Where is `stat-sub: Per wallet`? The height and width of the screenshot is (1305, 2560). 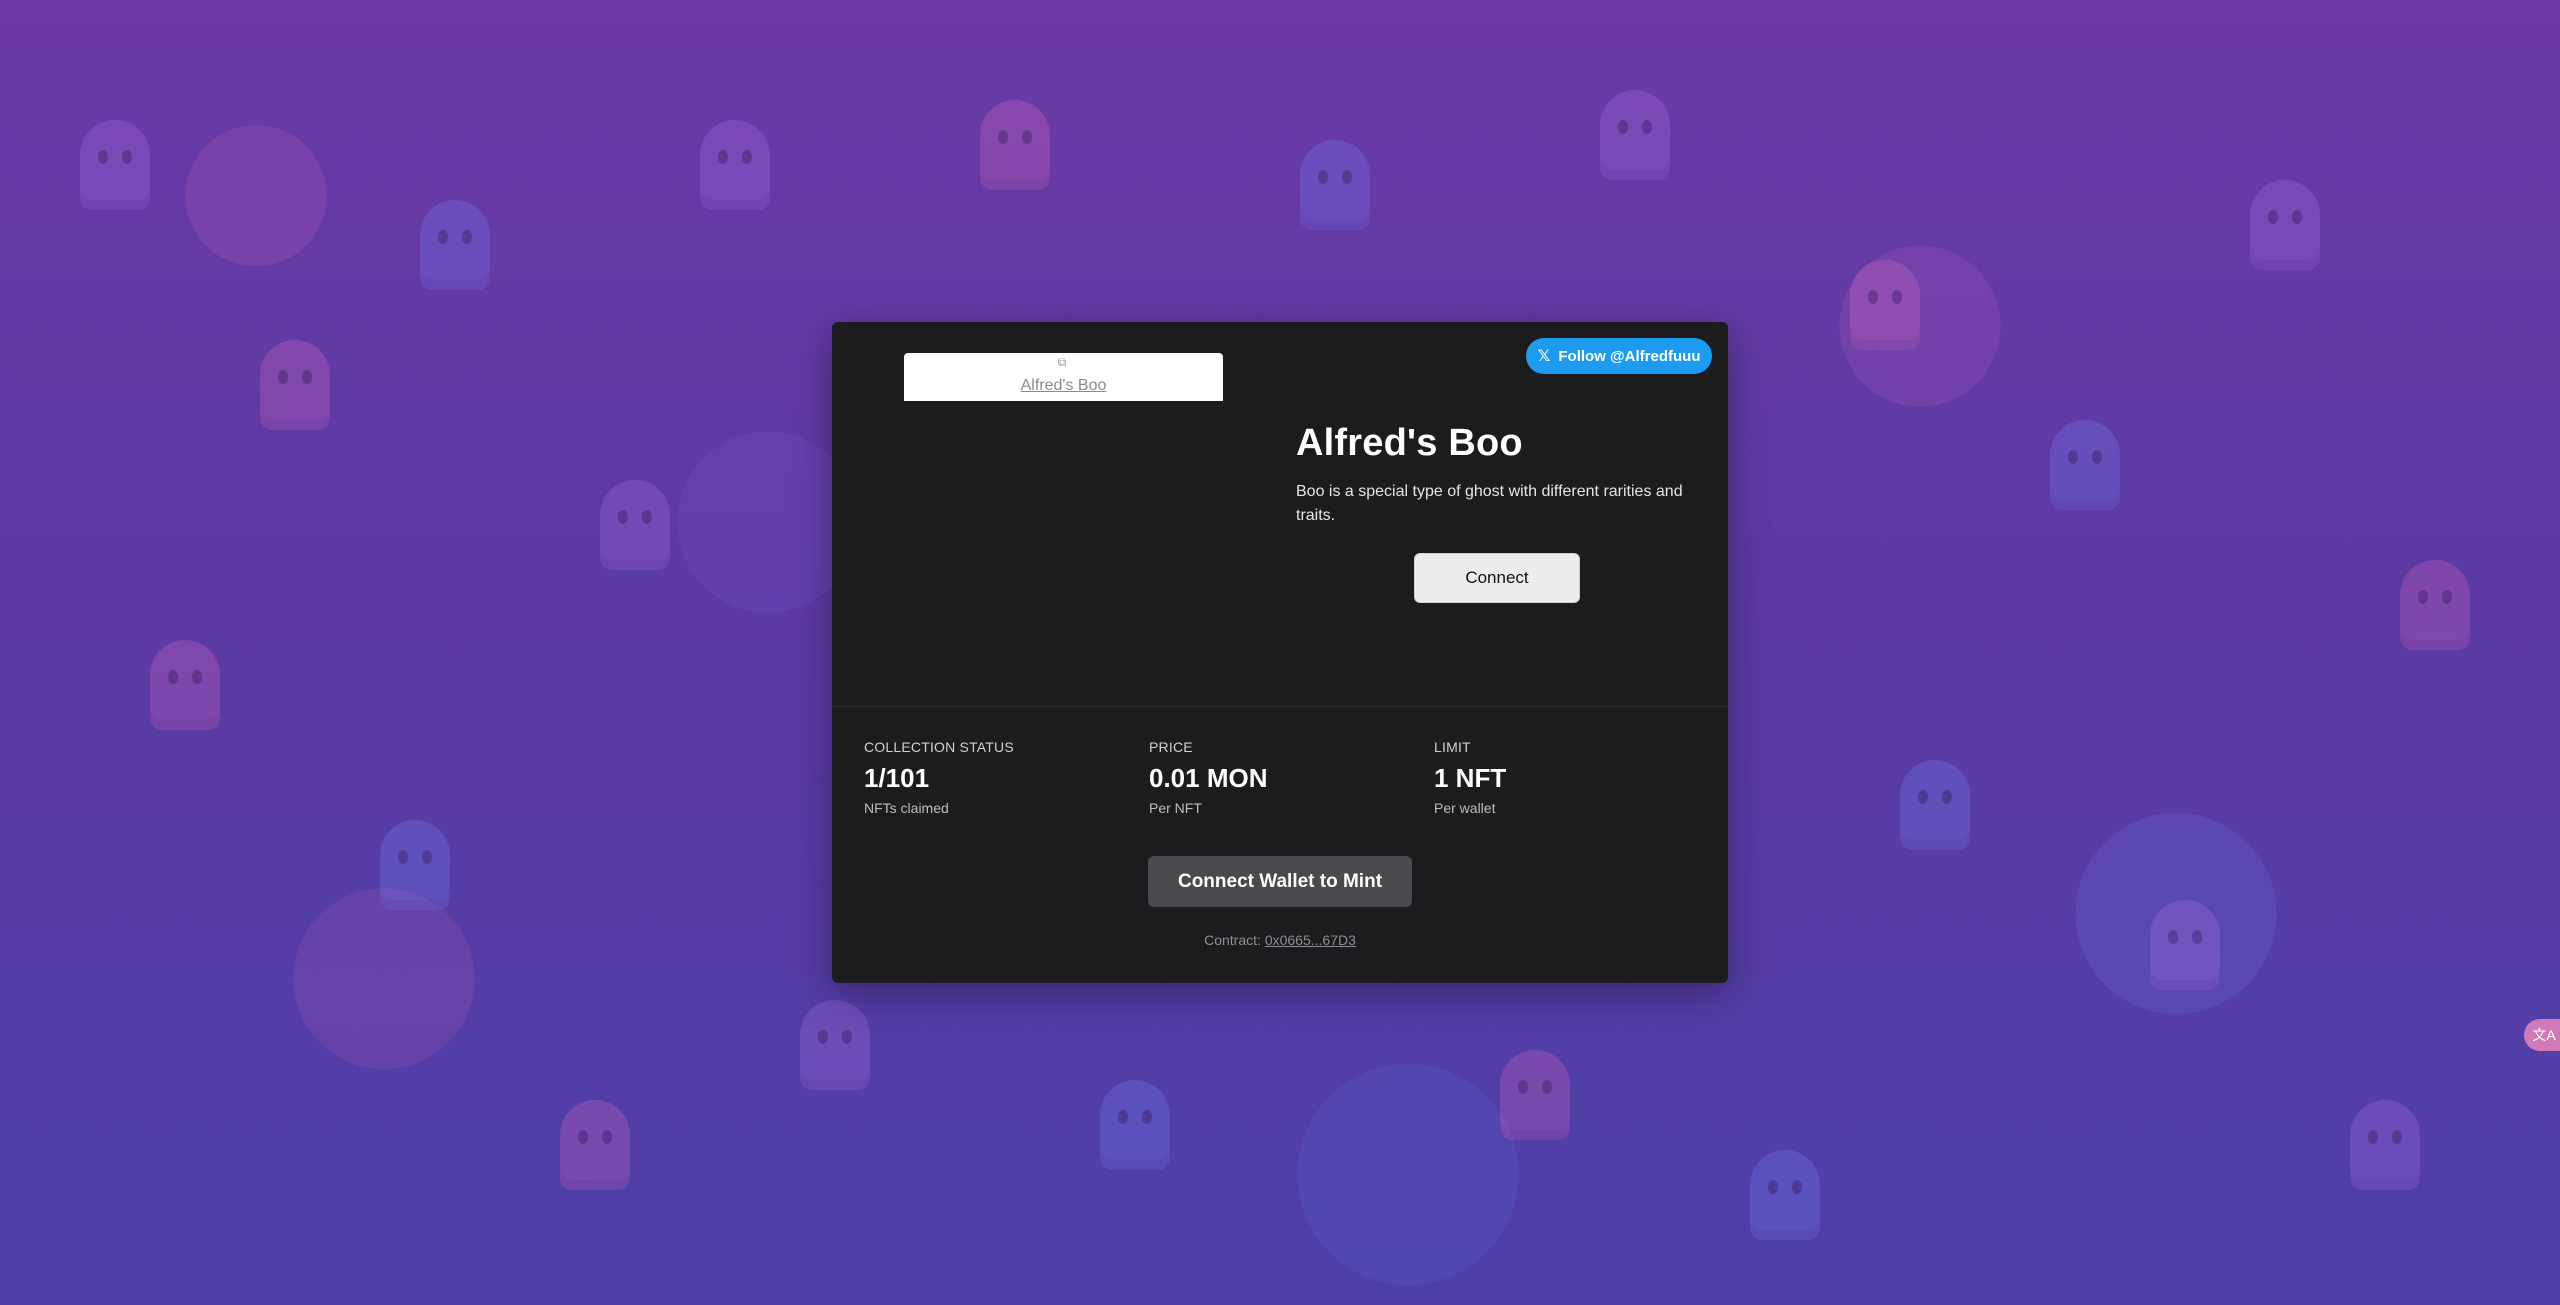 stat-sub: Per wallet is located at coordinates (1465, 808).